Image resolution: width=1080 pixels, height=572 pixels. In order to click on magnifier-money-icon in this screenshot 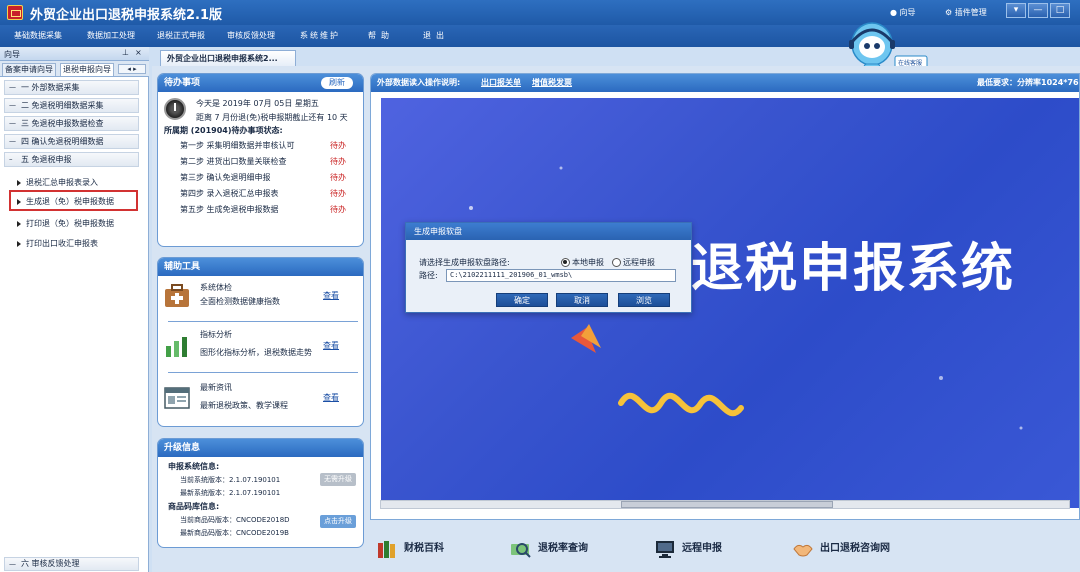, I will do `click(521, 550)`.